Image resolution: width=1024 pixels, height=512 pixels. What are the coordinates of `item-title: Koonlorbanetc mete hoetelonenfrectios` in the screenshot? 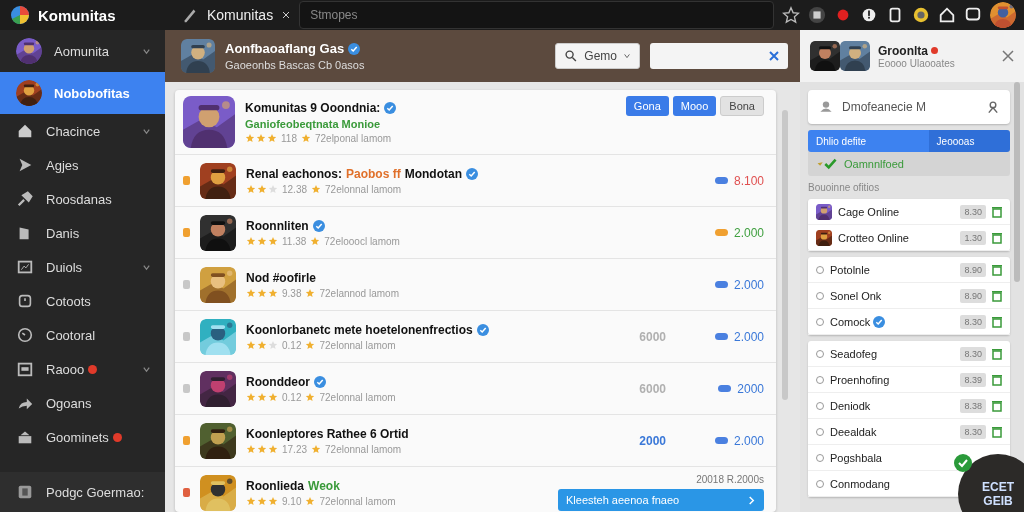 It's located at (359, 329).